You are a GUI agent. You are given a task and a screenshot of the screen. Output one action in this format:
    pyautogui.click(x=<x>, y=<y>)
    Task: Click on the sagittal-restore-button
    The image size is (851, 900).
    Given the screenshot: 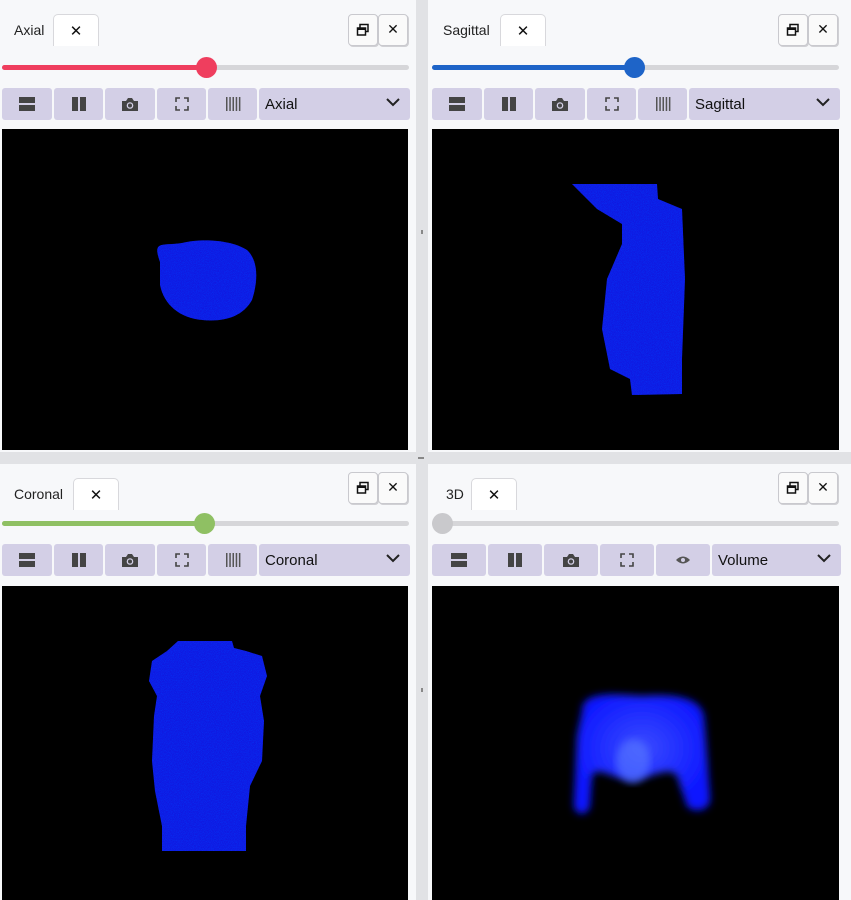 What is the action you would take?
    pyautogui.click(x=793, y=30)
    